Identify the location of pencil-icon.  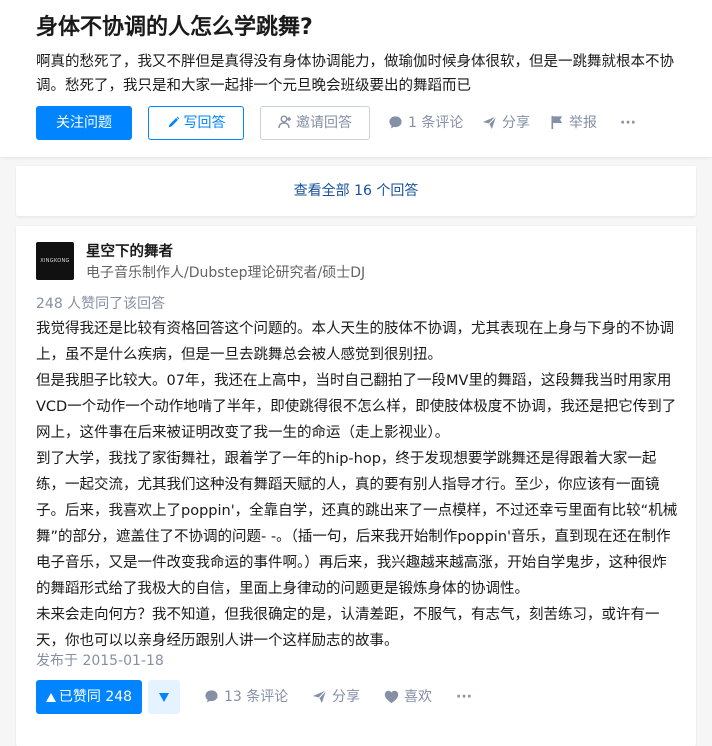
(175, 123).